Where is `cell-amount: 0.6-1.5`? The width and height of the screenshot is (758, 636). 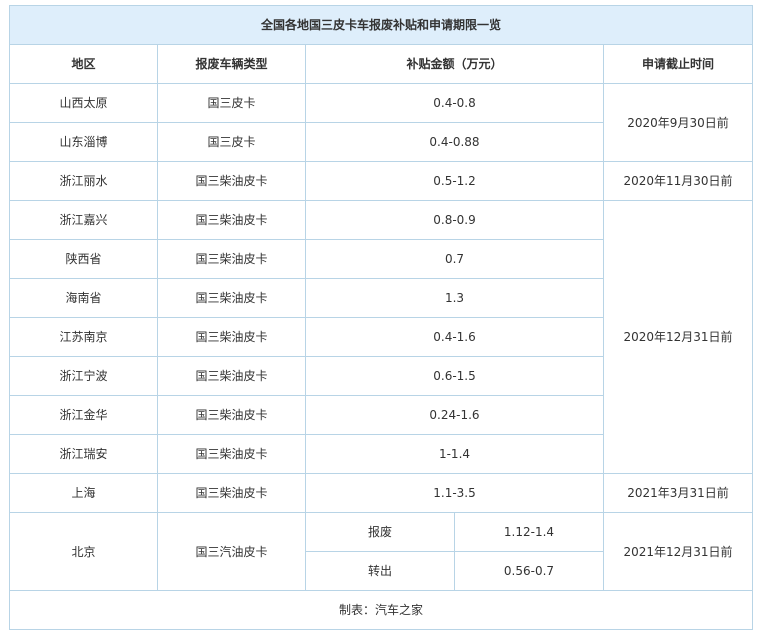
cell-amount: 0.6-1.5 is located at coordinates (454, 376).